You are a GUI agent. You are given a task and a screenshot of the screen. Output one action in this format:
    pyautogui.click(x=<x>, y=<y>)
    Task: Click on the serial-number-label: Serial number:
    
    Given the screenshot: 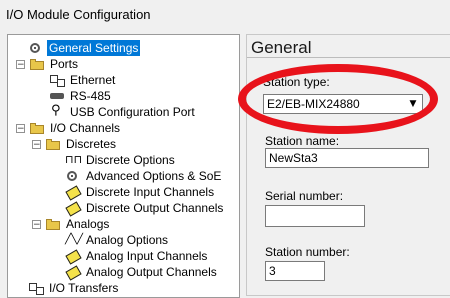 What is the action you would take?
    pyautogui.click(x=304, y=196)
    